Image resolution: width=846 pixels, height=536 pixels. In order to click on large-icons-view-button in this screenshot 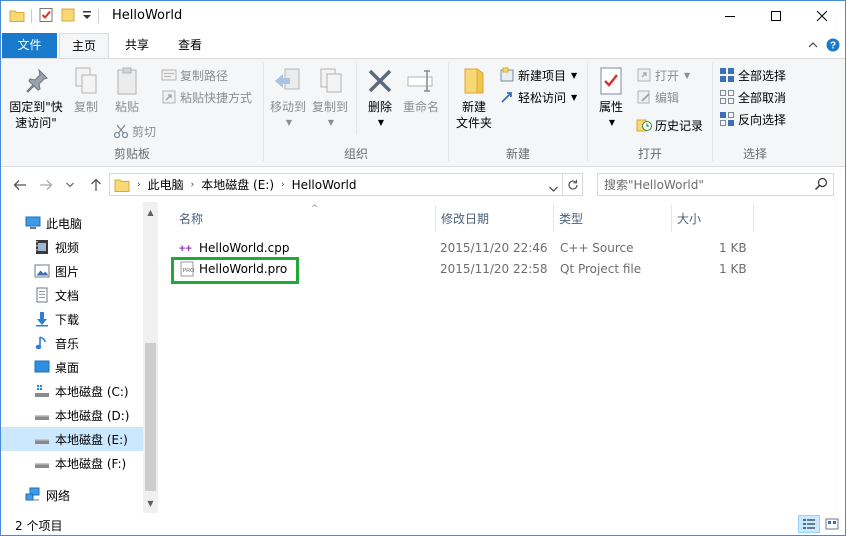, I will do `click(832, 524)`.